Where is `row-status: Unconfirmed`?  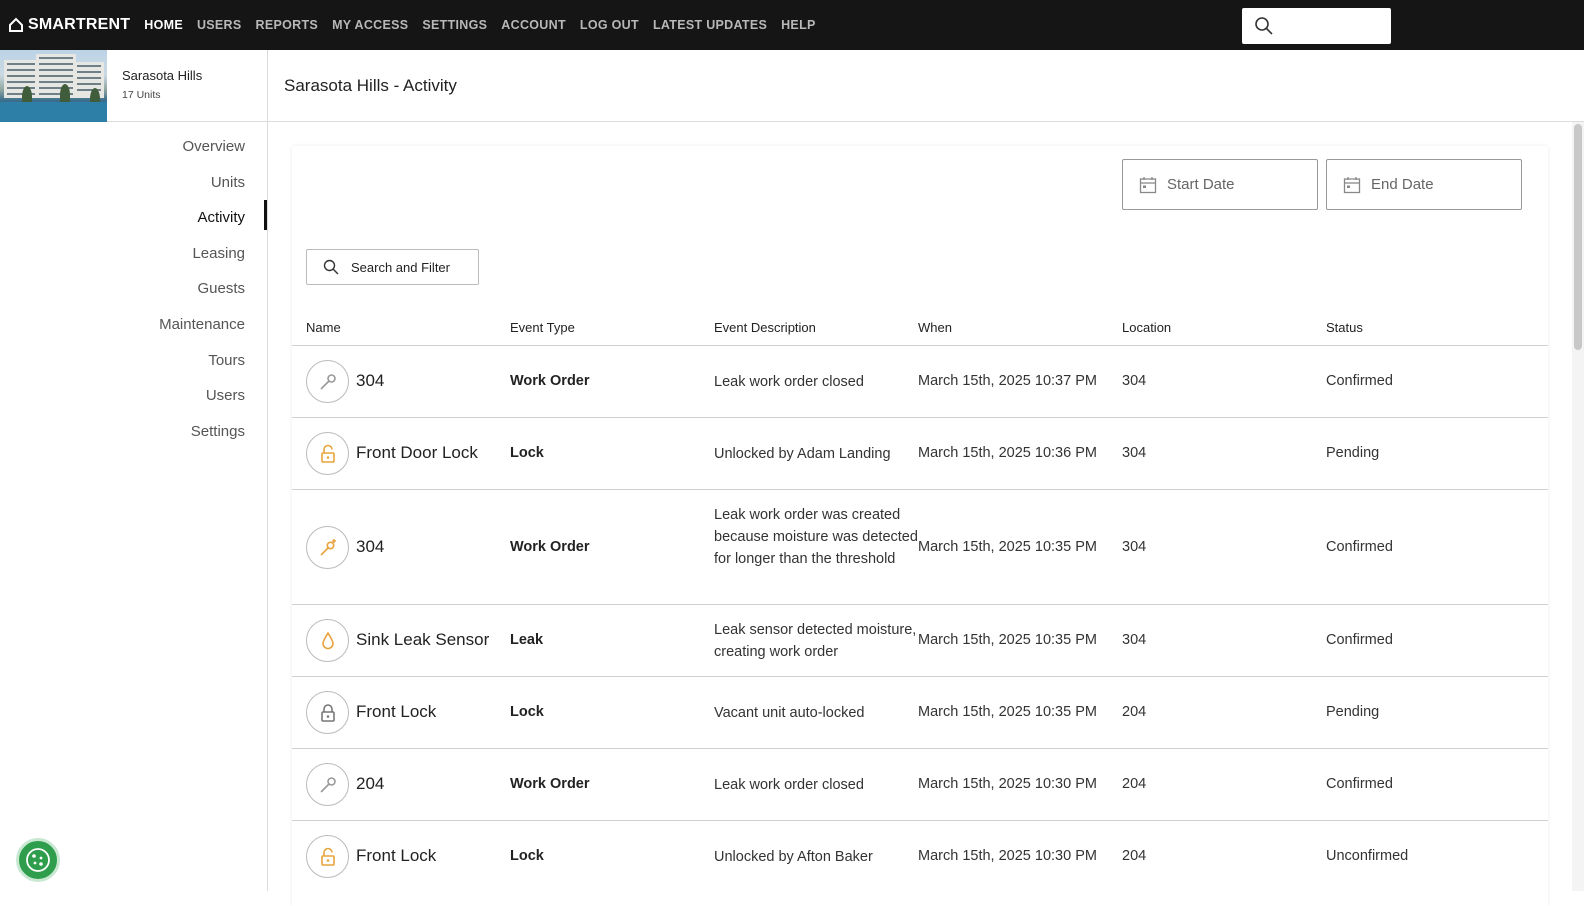 row-status: Unconfirmed is located at coordinates (1367, 856).